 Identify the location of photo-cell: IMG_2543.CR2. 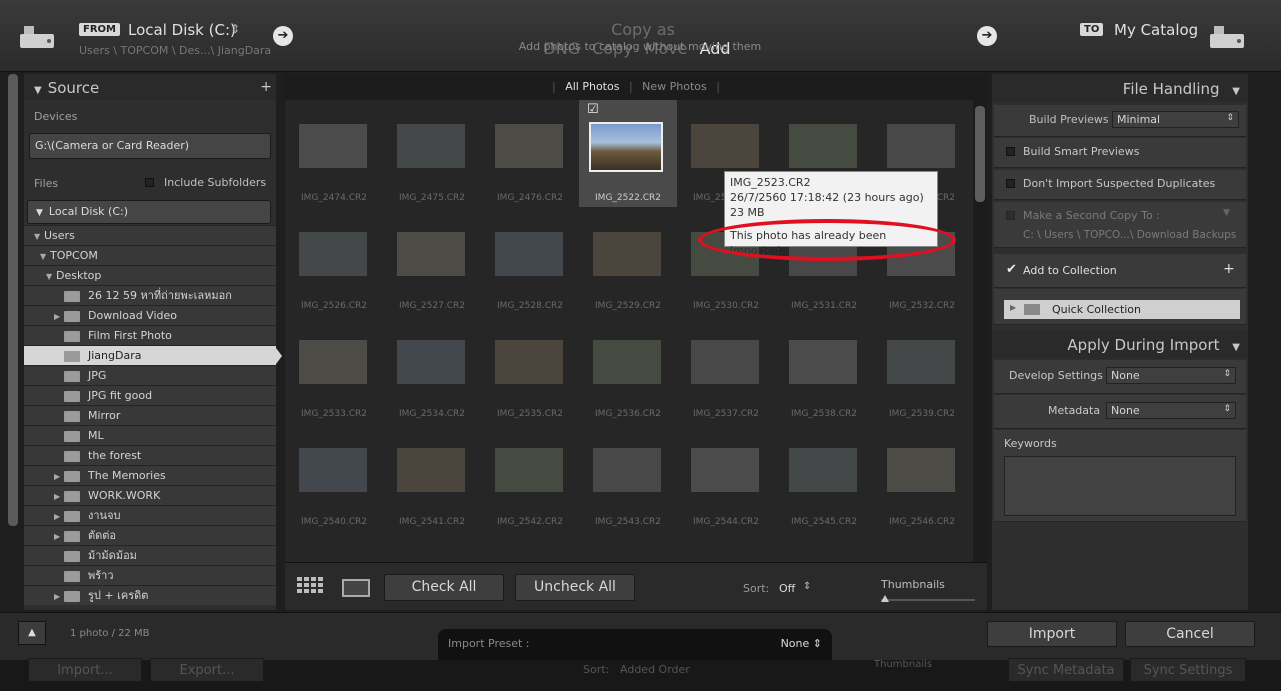
(628, 477).